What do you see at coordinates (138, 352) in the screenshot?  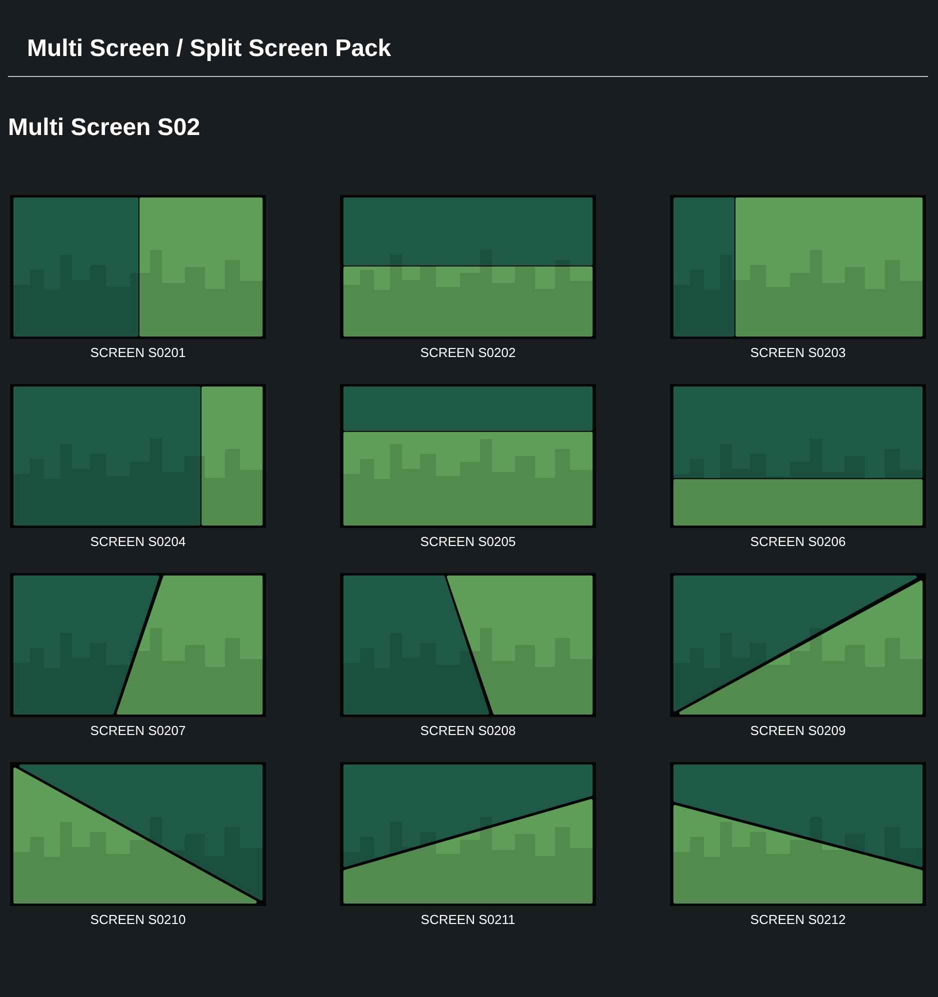 I see `screen-caption: SCREEN S0201` at bounding box center [138, 352].